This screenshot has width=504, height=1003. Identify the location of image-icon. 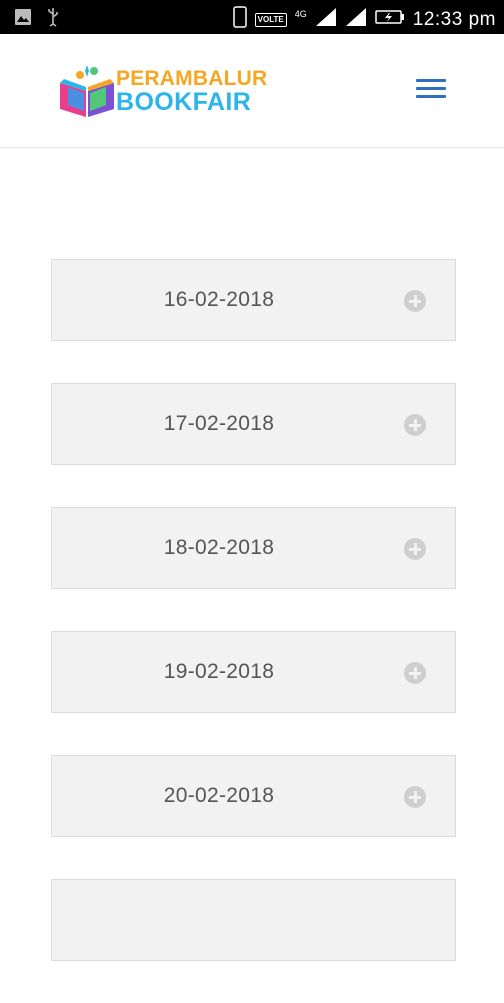
(23, 19).